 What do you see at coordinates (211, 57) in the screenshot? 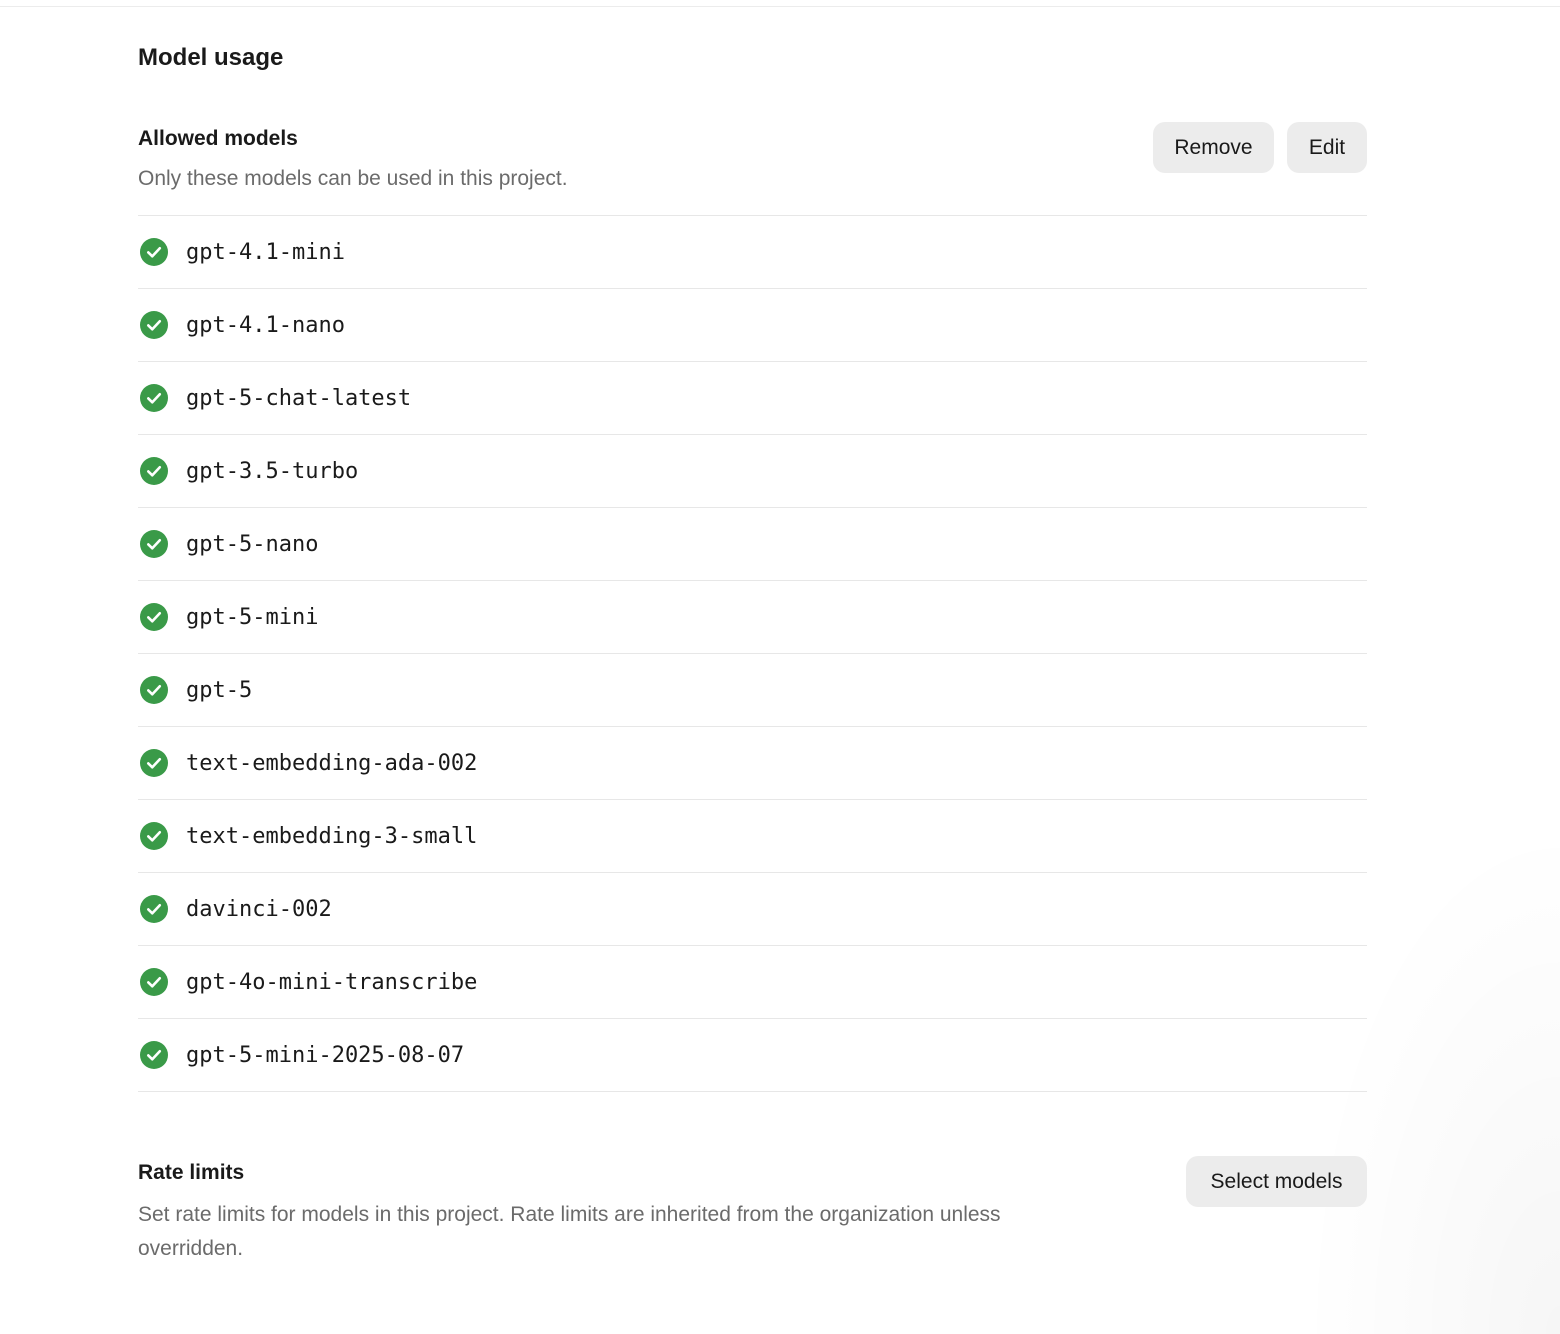
I see `section-title: Model usage` at bounding box center [211, 57].